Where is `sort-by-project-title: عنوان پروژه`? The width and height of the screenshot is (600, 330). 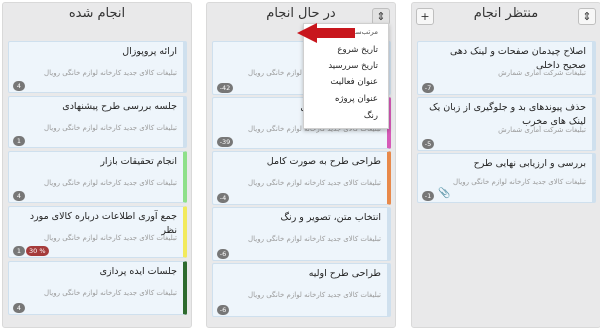
sort-by-project-title: عنوان پروژه is located at coordinates (356, 99).